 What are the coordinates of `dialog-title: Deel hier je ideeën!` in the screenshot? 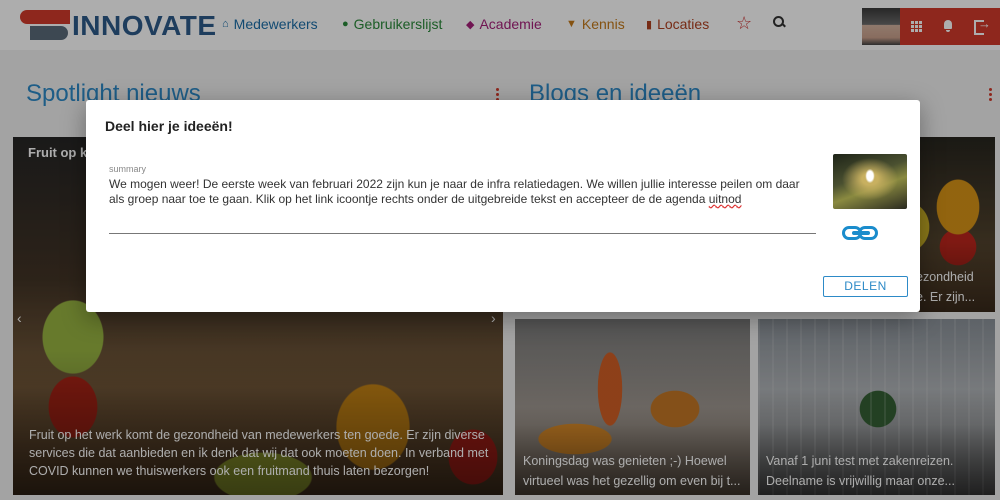 It's located at (169, 126).